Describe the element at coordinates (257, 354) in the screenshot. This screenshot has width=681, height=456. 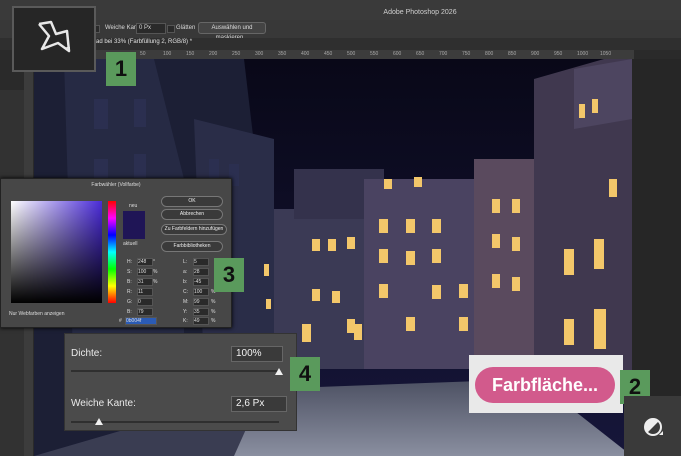
I see `density-input: 100%` at that location.